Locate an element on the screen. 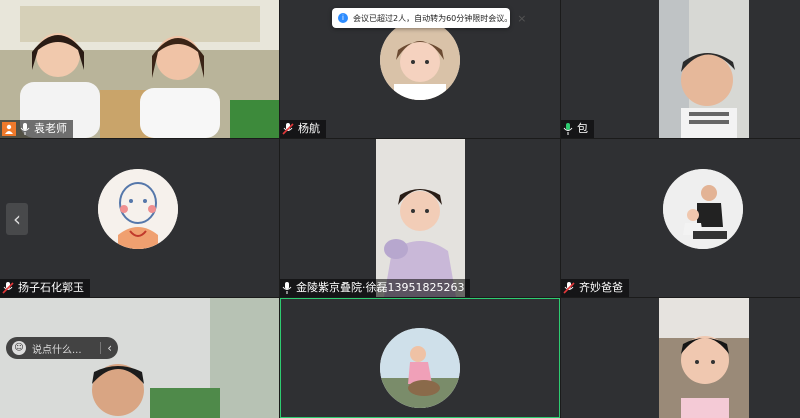 The width and height of the screenshot is (800, 418). participant-tile: 金陵紫京叠院·徐磊13951825263 is located at coordinates (420, 218).